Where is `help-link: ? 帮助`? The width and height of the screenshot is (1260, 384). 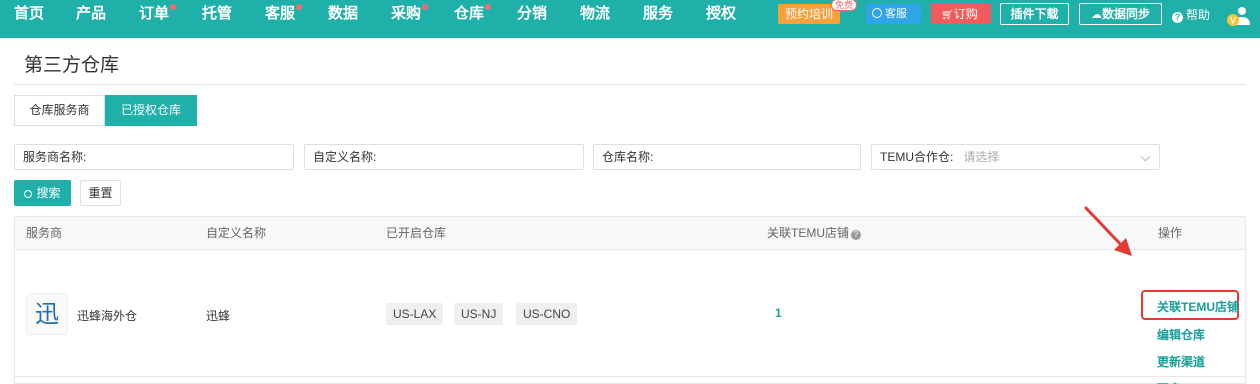 help-link: ? 帮助 is located at coordinates (1191, 14).